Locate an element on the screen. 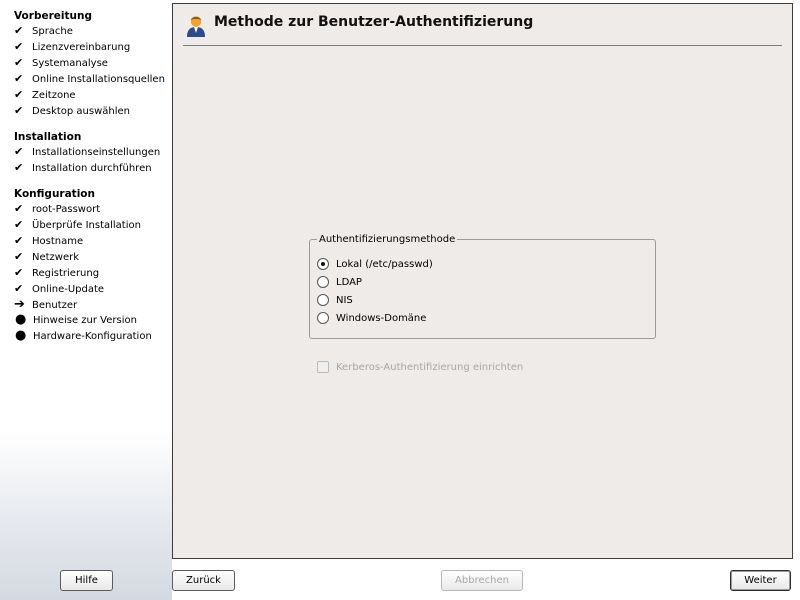  step-netzwerk: ✔ Netzwerk is located at coordinates (46, 257).